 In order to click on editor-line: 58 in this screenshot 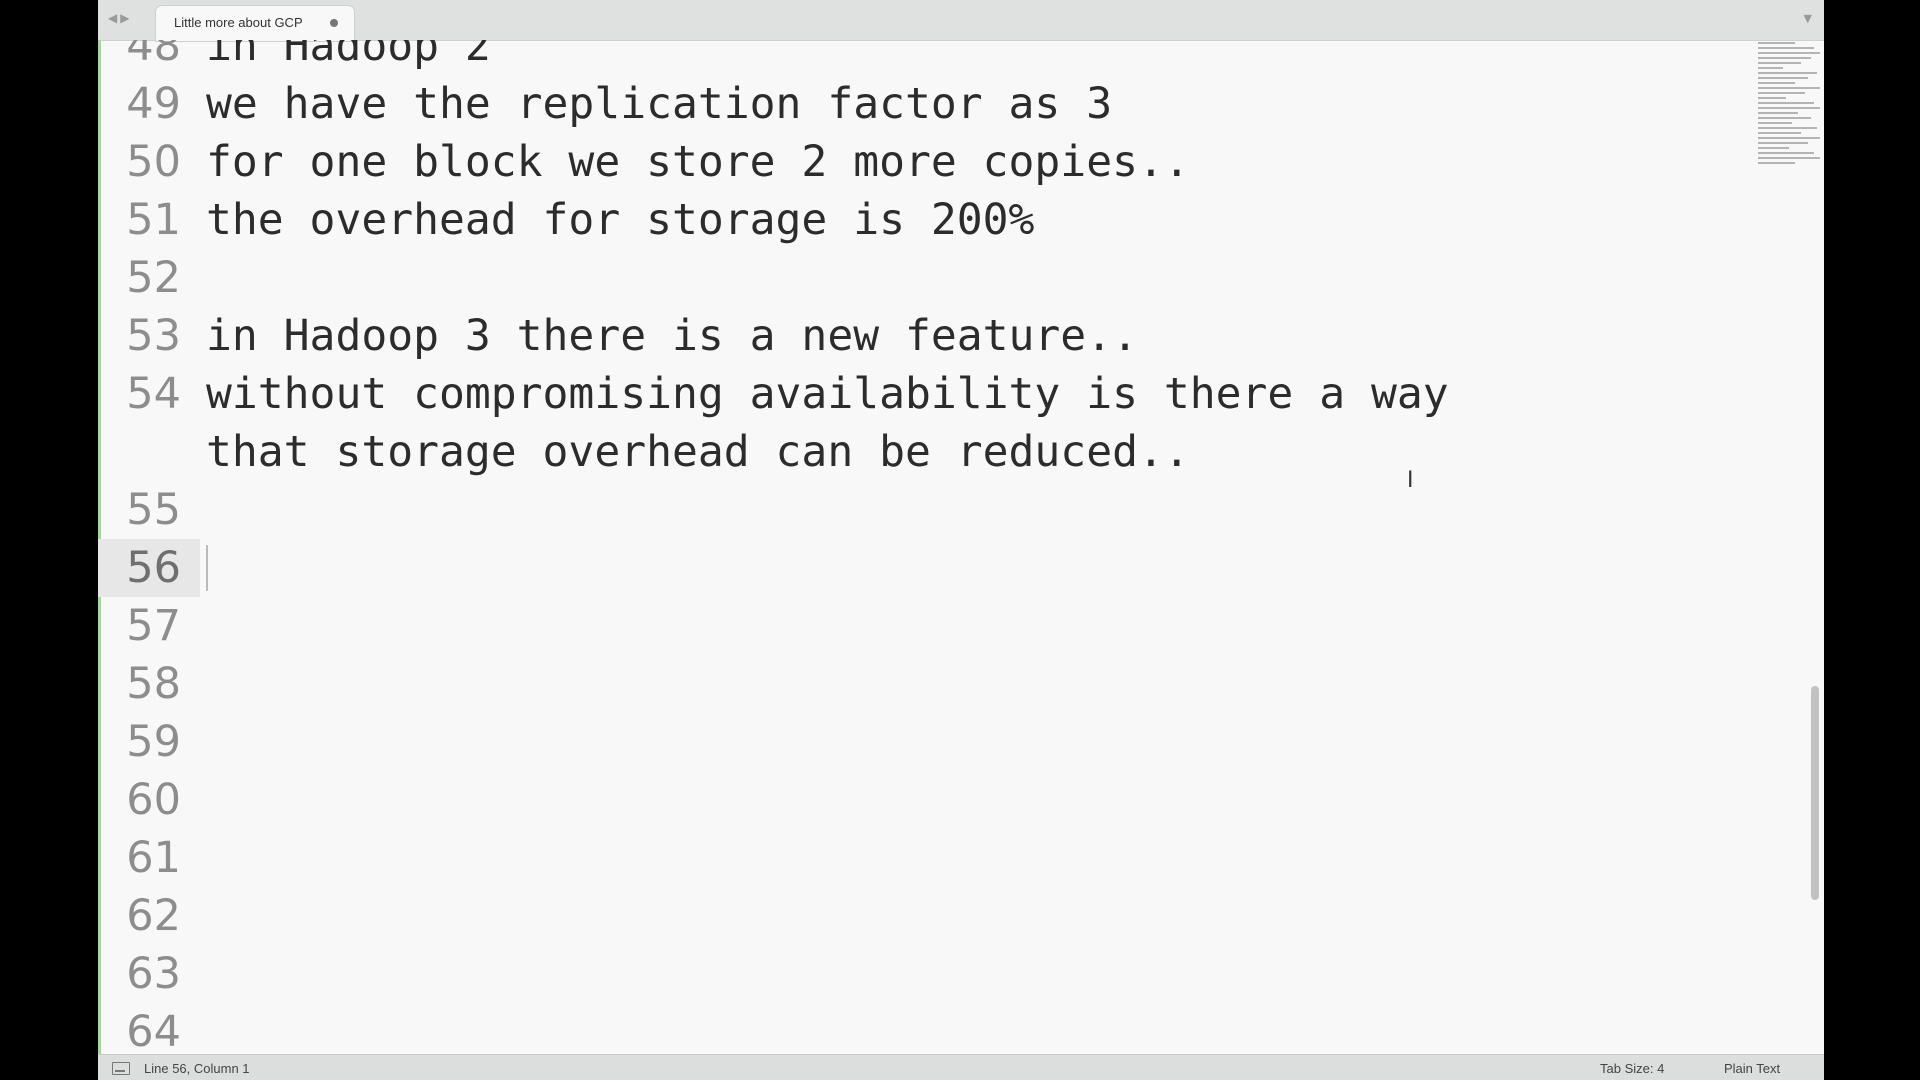, I will do `click(918, 684)`.